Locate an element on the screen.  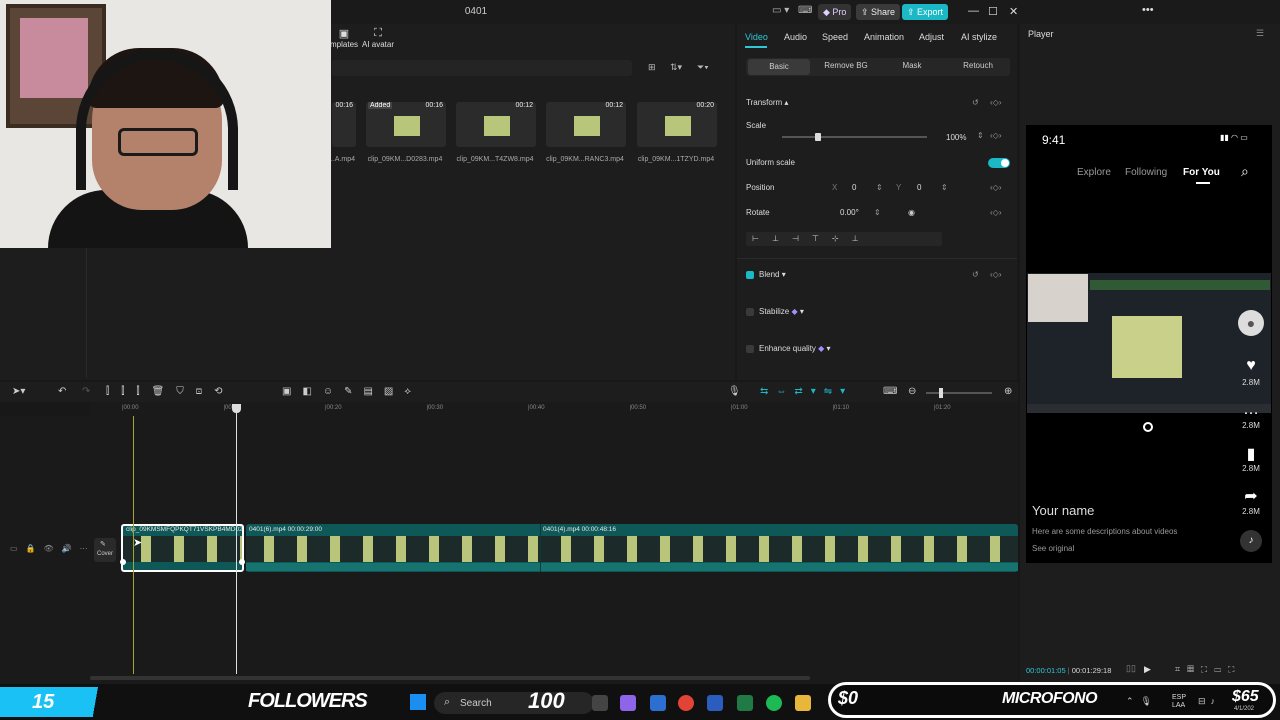
player-tool-icons: ⌗▦⛶▭⛶ is located at coordinates (1208, 669).